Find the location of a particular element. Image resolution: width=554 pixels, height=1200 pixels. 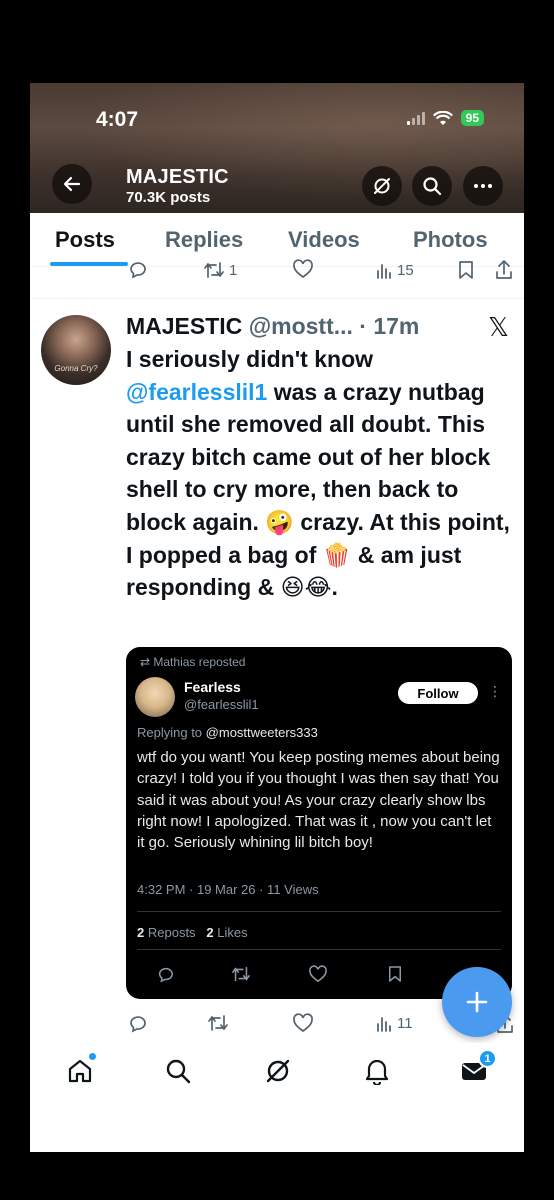

share-button is located at coordinates (504, 270).